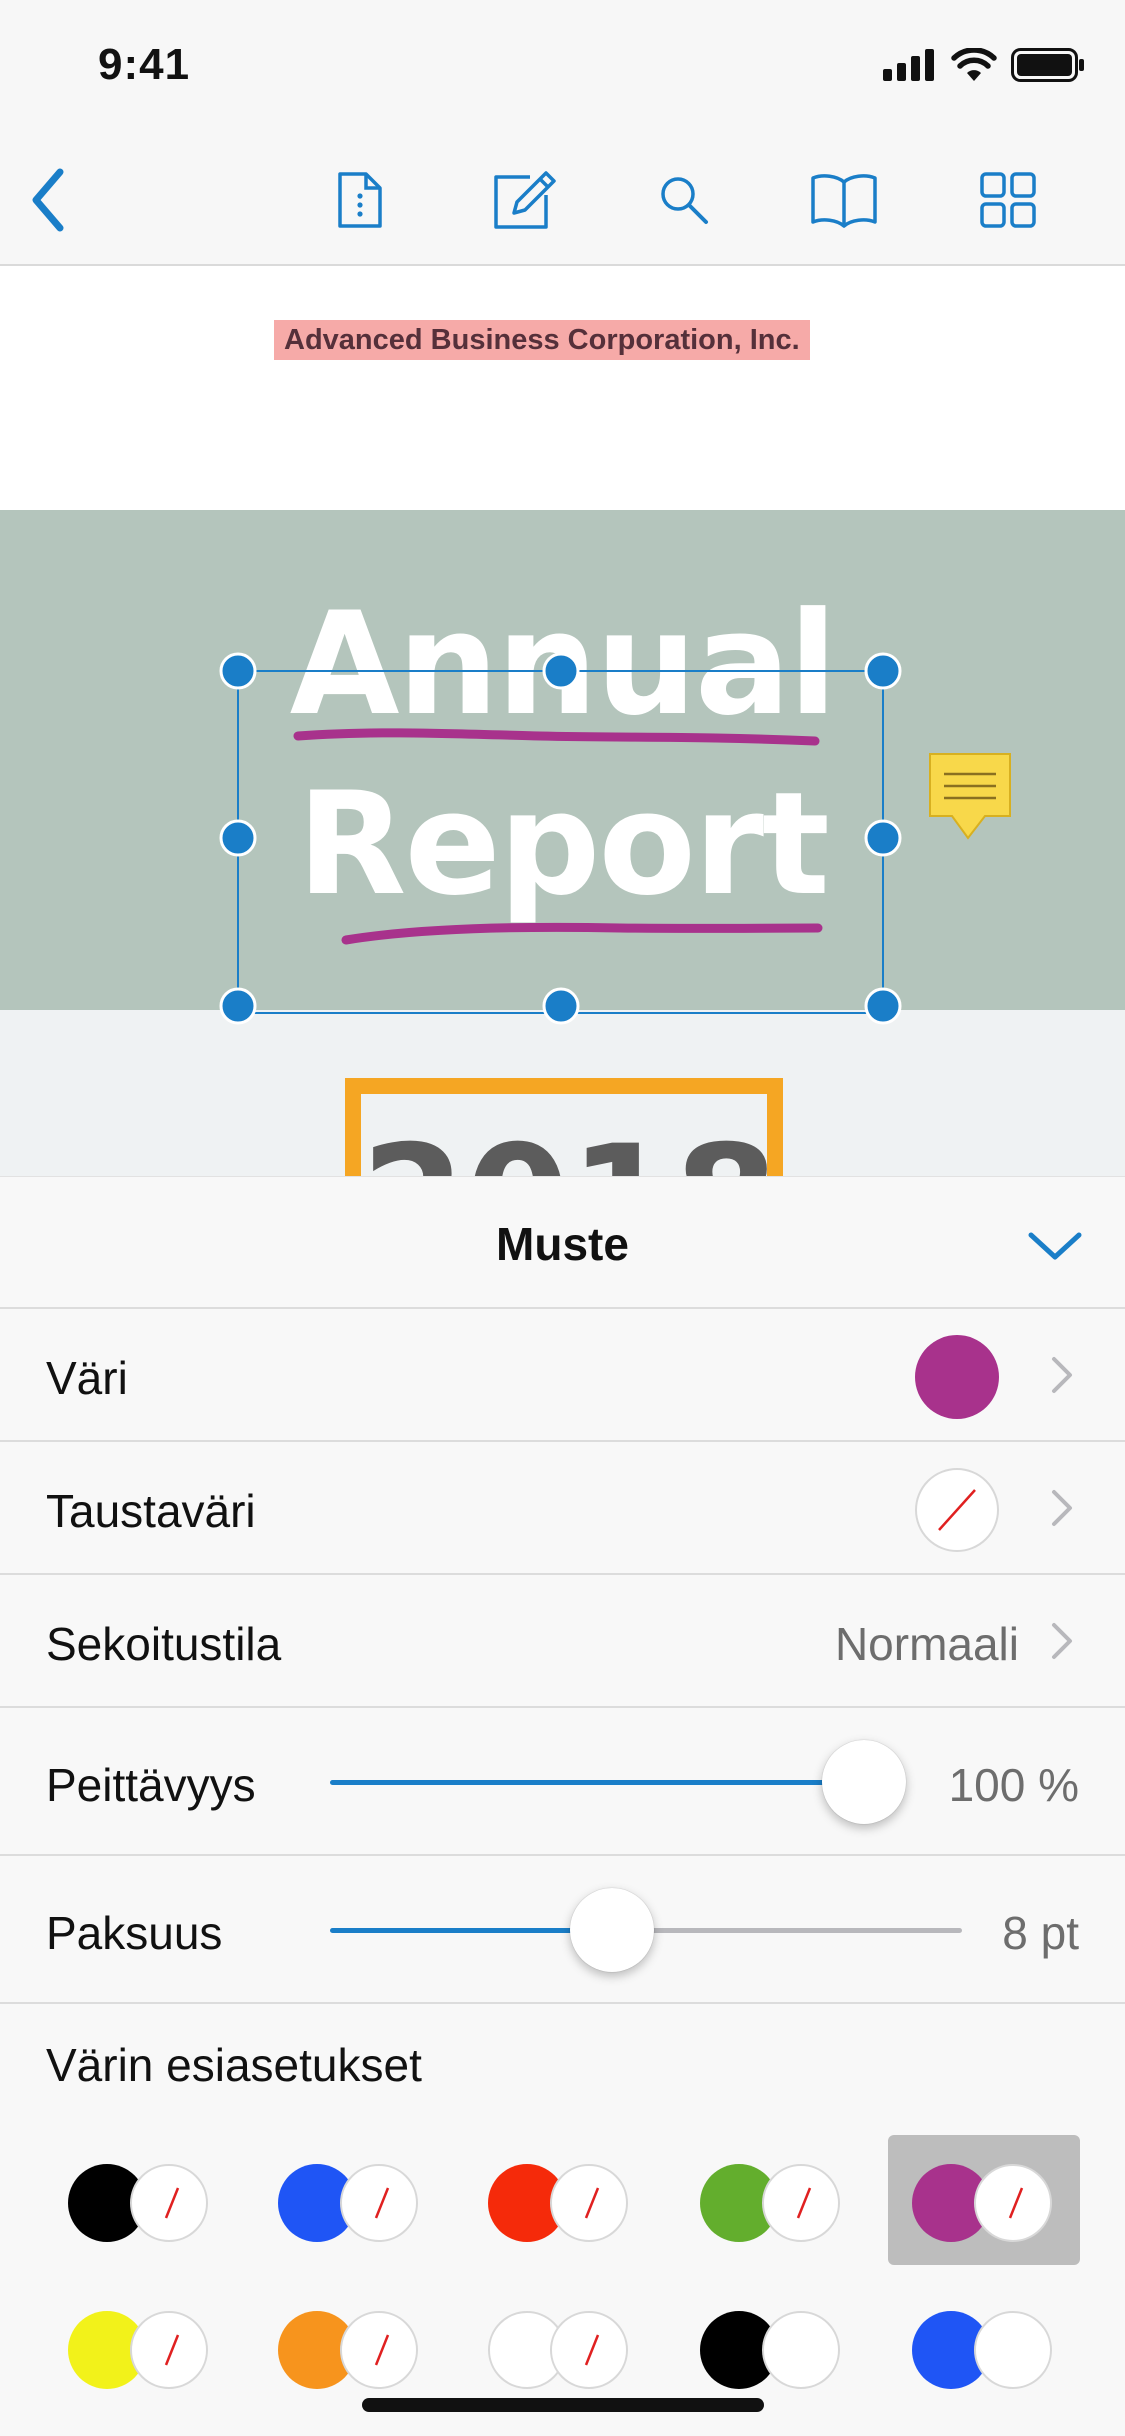 This screenshot has height=2436, width=1125. What do you see at coordinates (560, 842) in the screenshot?
I see `selection-box` at bounding box center [560, 842].